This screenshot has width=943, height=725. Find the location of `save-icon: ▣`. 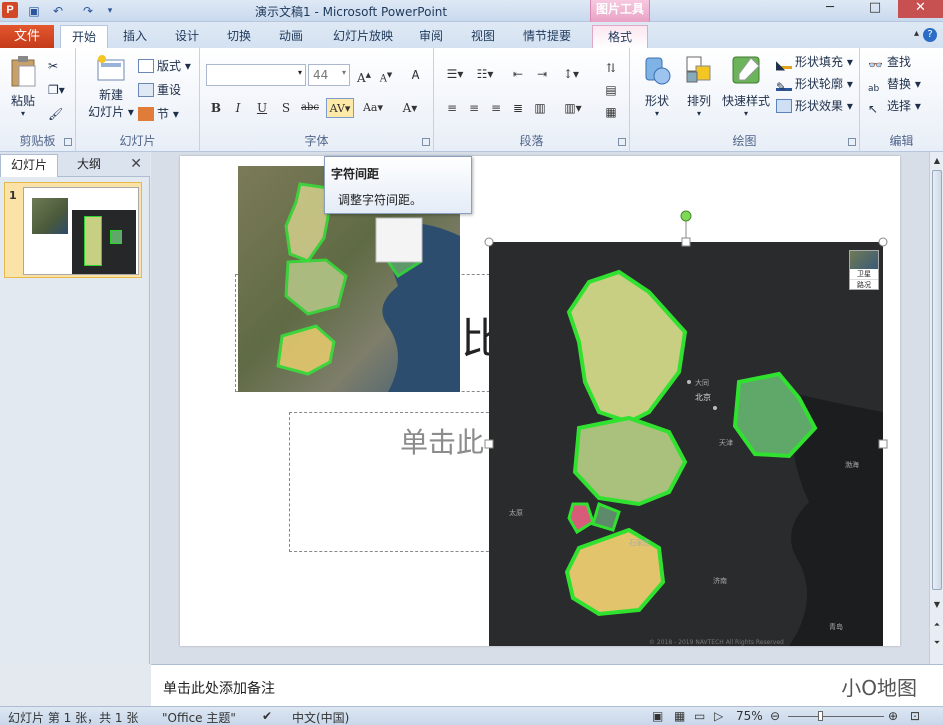

save-icon: ▣ is located at coordinates (34, 11).